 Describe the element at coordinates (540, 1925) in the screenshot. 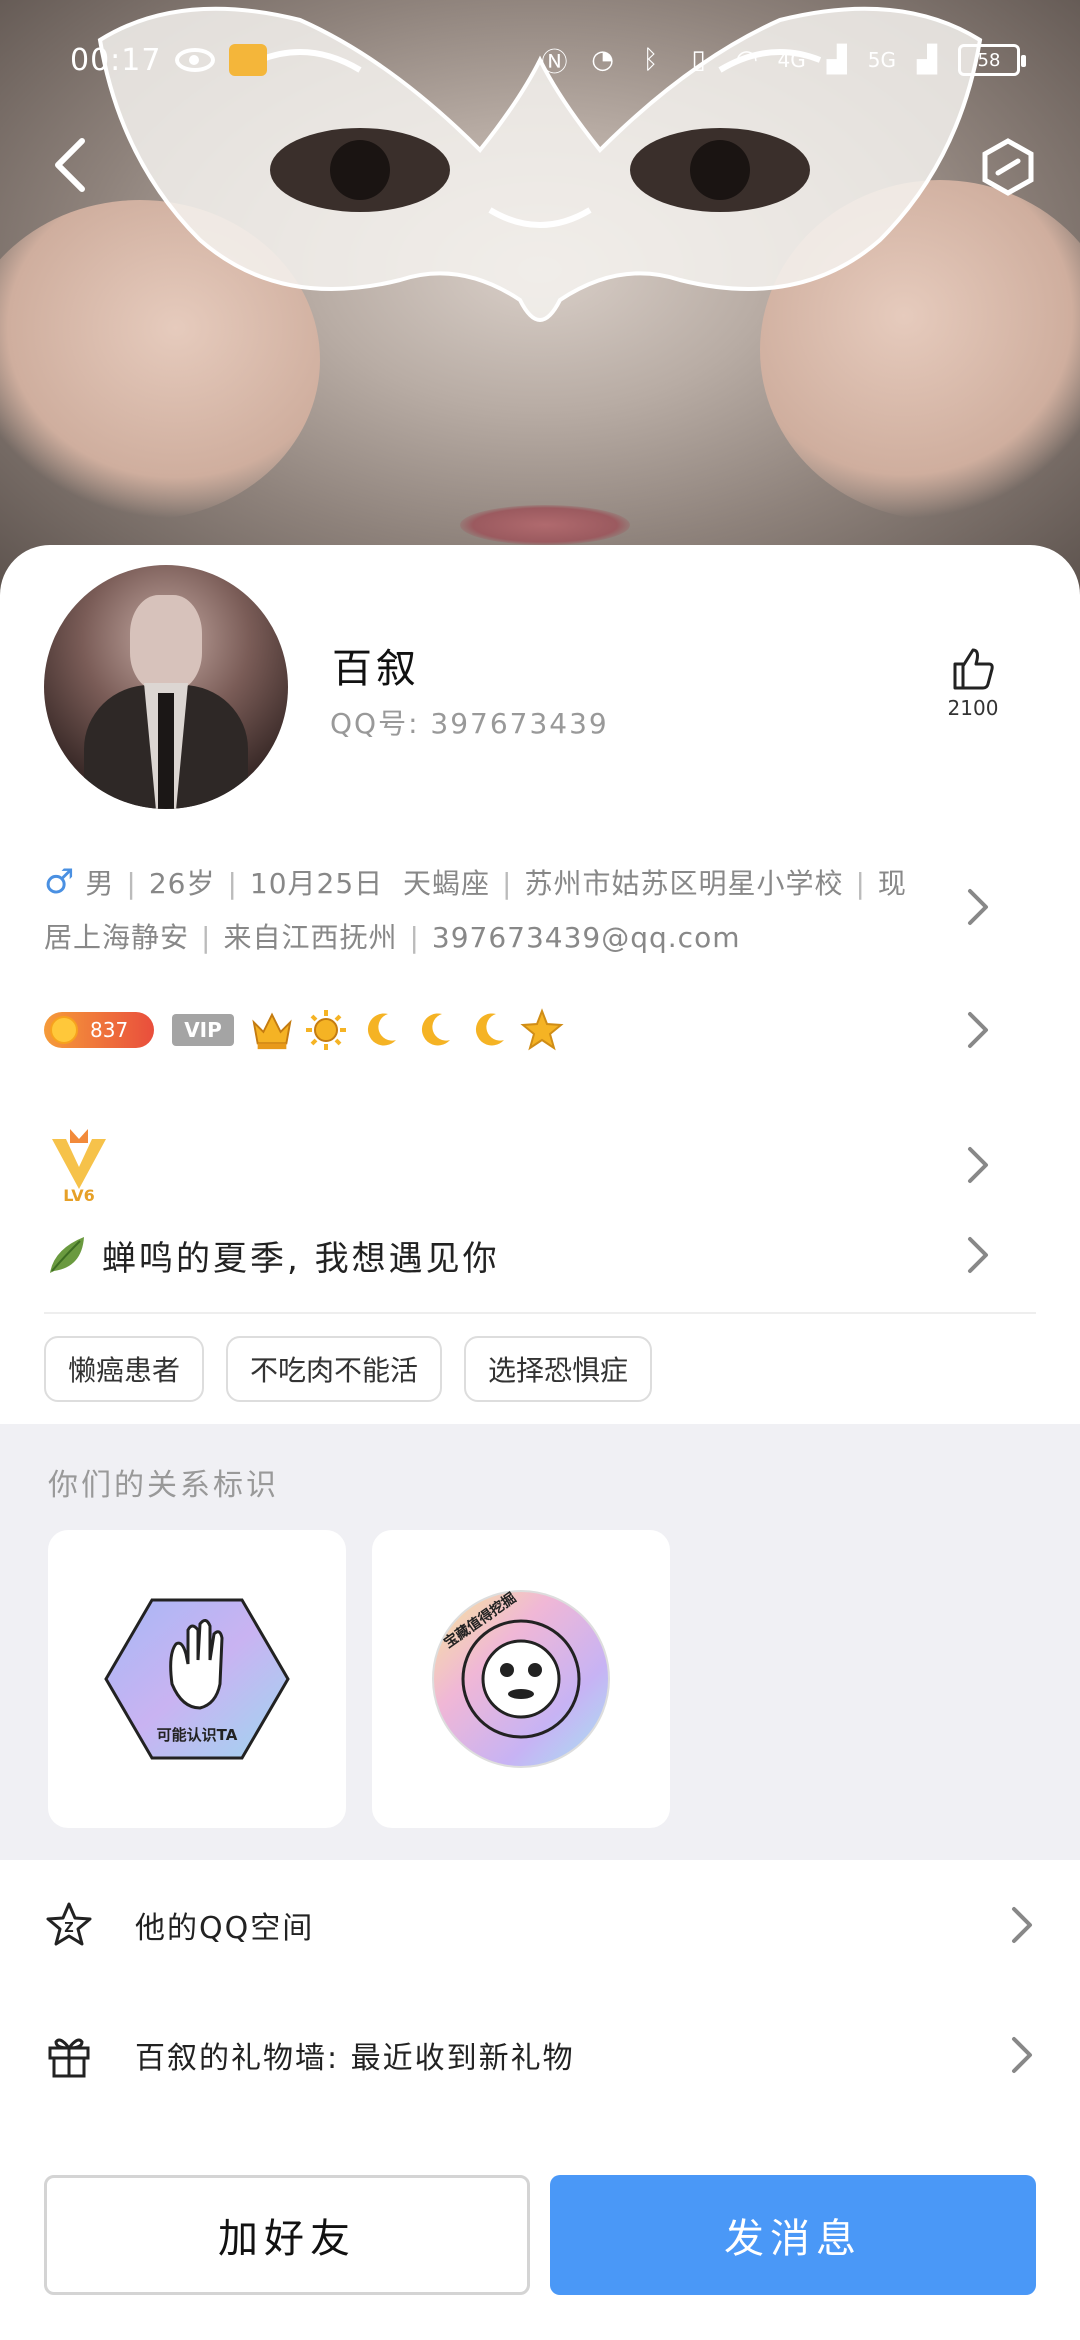

I see `qzone-row: Z 他的QQ空间` at that location.